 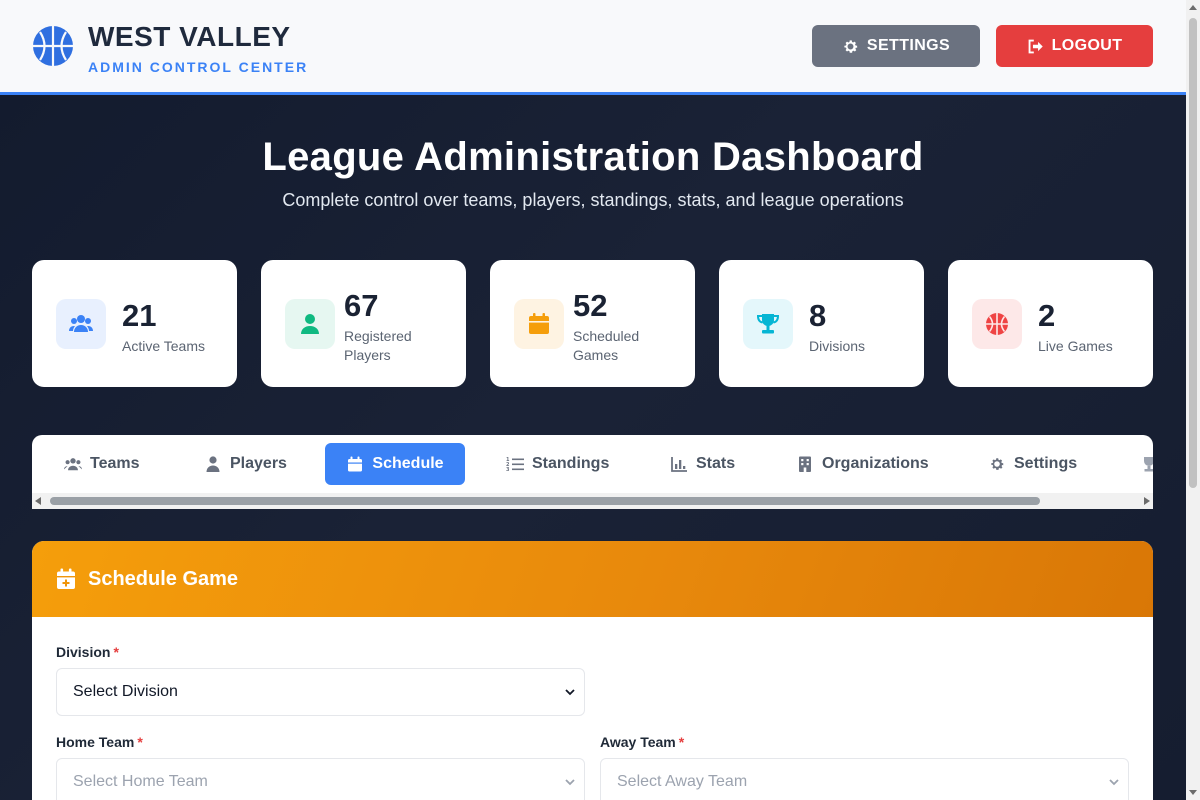 What do you see at coordinates (361, 305) in the screenshot?
I see `stat-value: 67` at bounding box center [361, 305].